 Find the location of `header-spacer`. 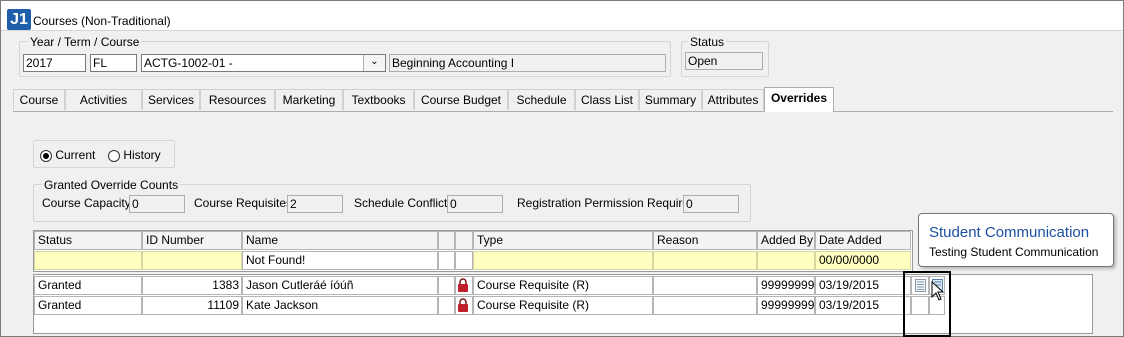

header-spacer is located at coordinates (464, 240).